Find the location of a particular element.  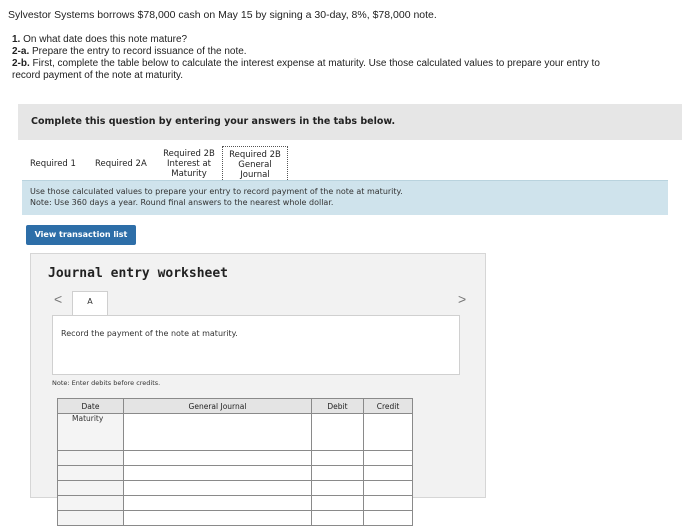

header-general-journal: General Journal is located at coordinates (217, 406).